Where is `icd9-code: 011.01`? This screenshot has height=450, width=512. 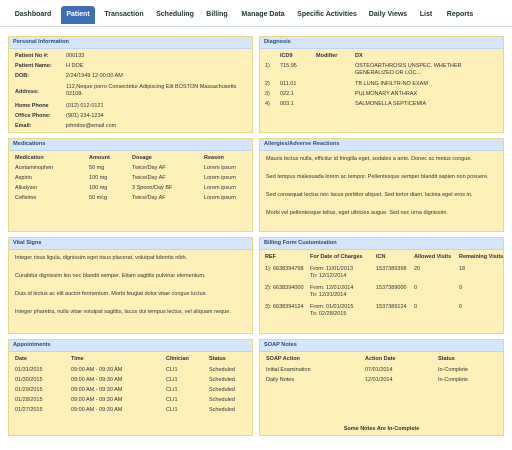 icd9-code: 011.01 is located at coordinates (288, 84).